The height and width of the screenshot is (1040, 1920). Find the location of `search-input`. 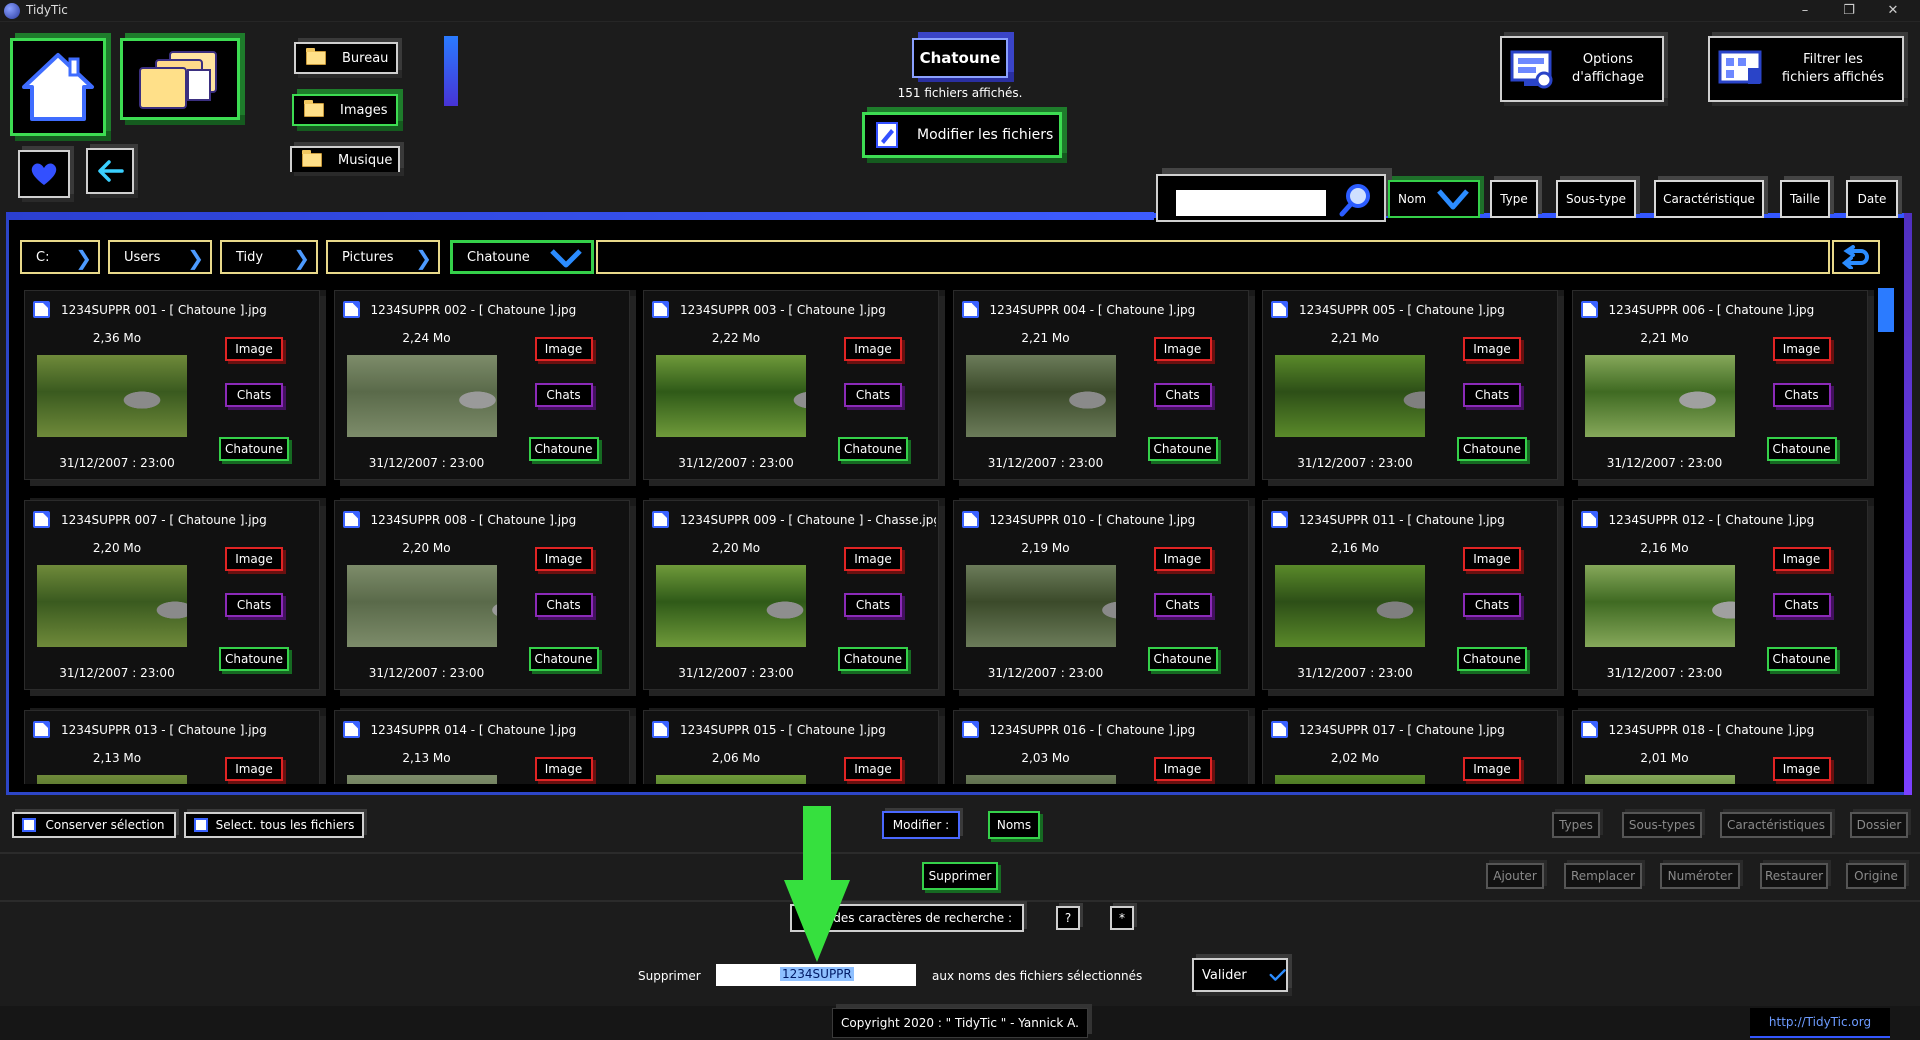

search-input is located at coordinates (1251, 203).